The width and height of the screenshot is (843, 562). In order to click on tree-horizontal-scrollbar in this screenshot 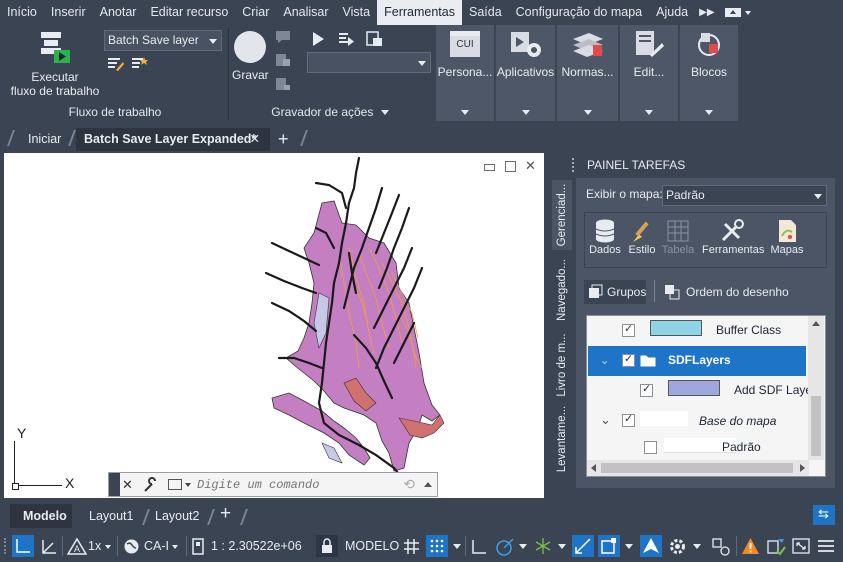, I will do `click(698, 468)`.